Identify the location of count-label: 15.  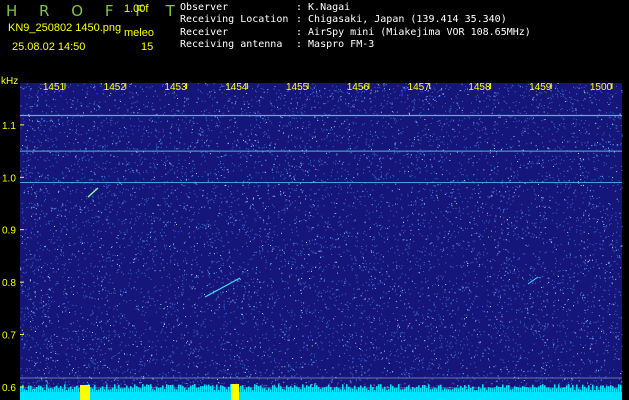
(147, 47).